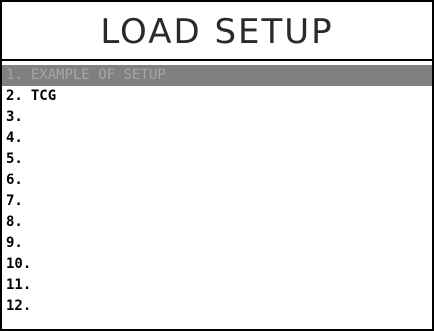 The image size is (434, 331). What do you see at coordinates (217, 96) in the screenshot?
I see `setup-list-item-2: 2. TCG` at bounding box center [217, 96].